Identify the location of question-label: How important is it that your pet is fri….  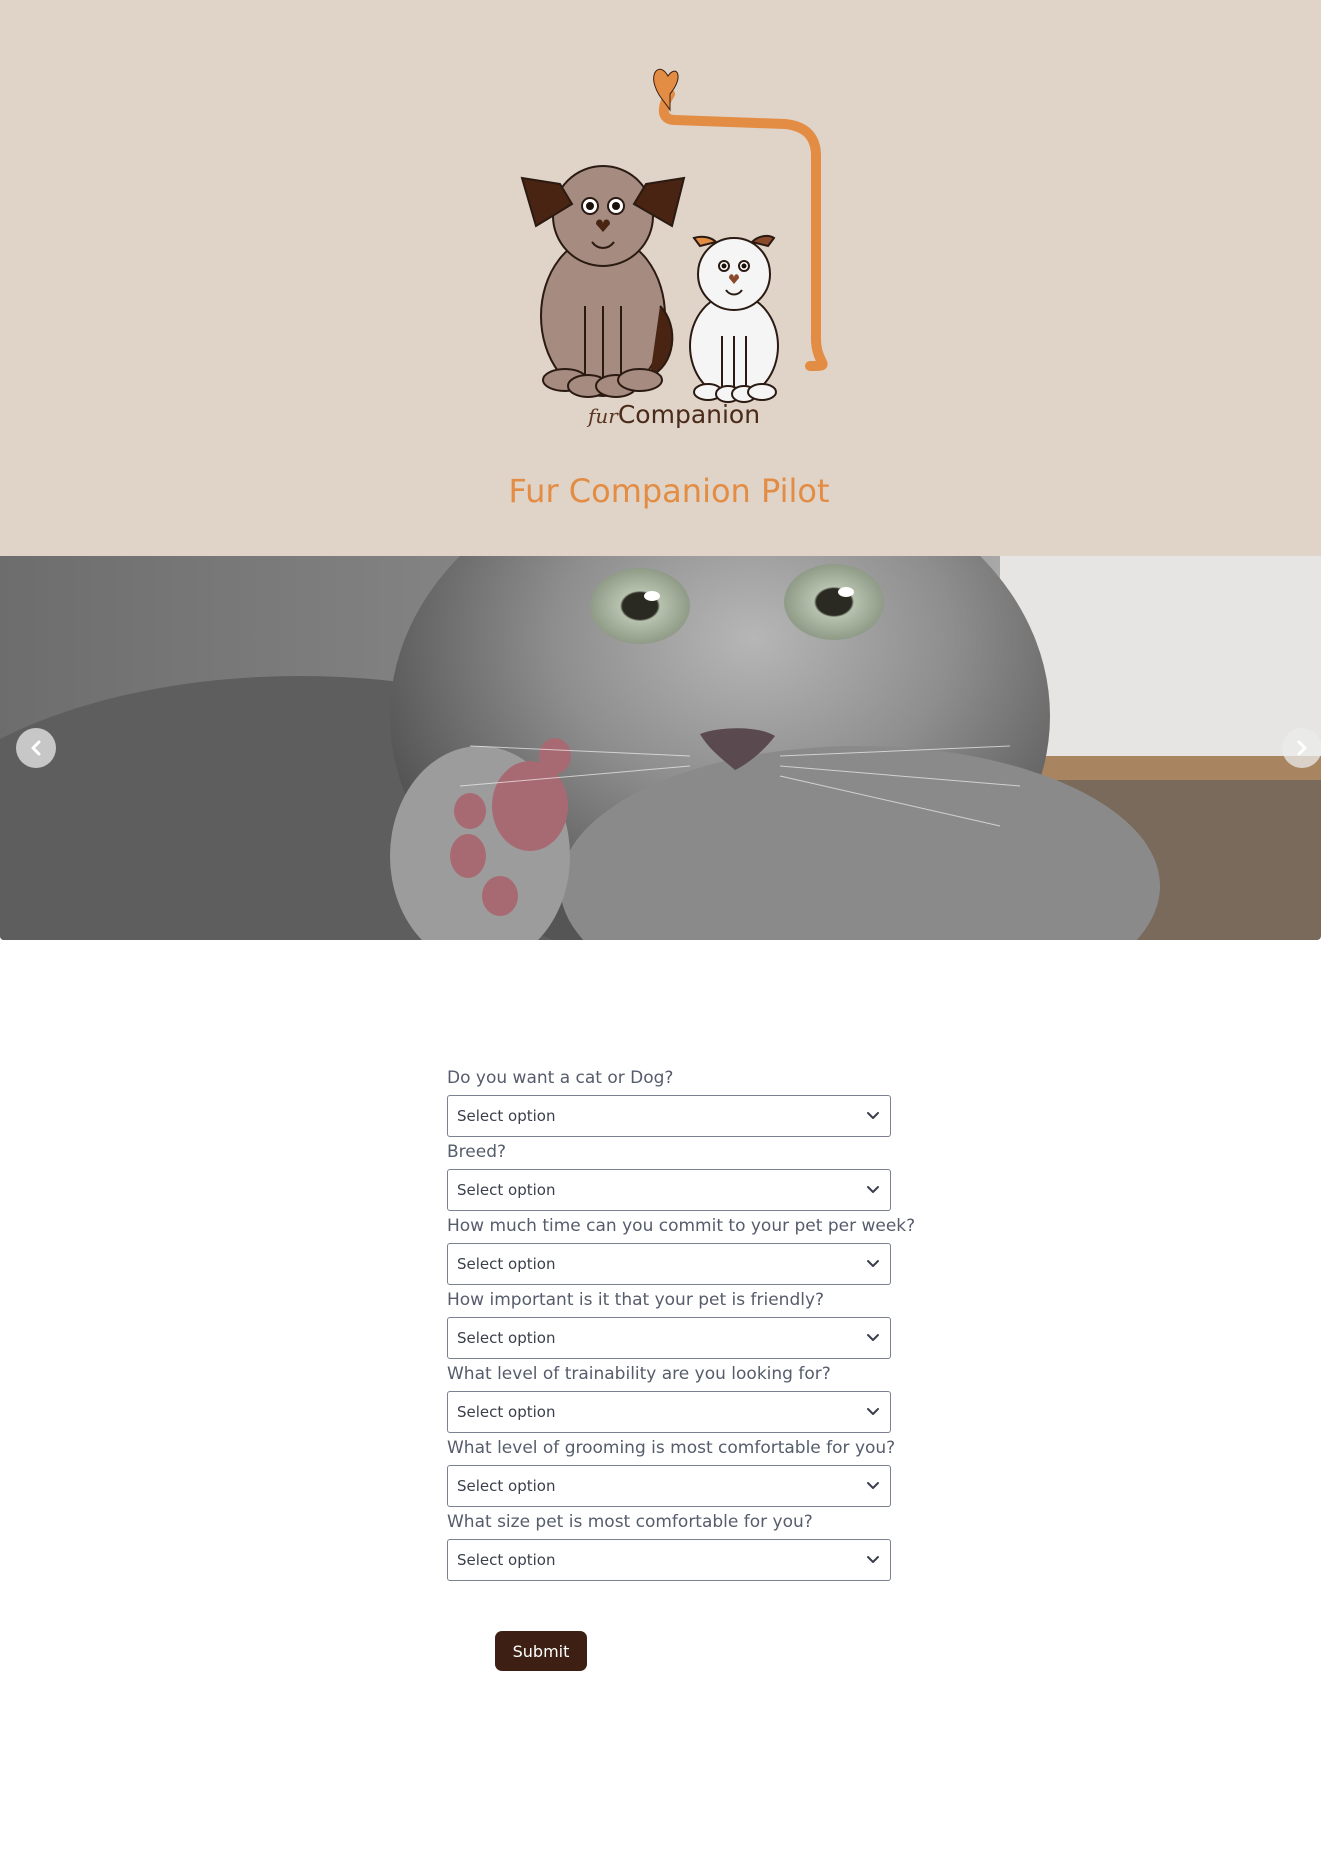
(636, 1300).